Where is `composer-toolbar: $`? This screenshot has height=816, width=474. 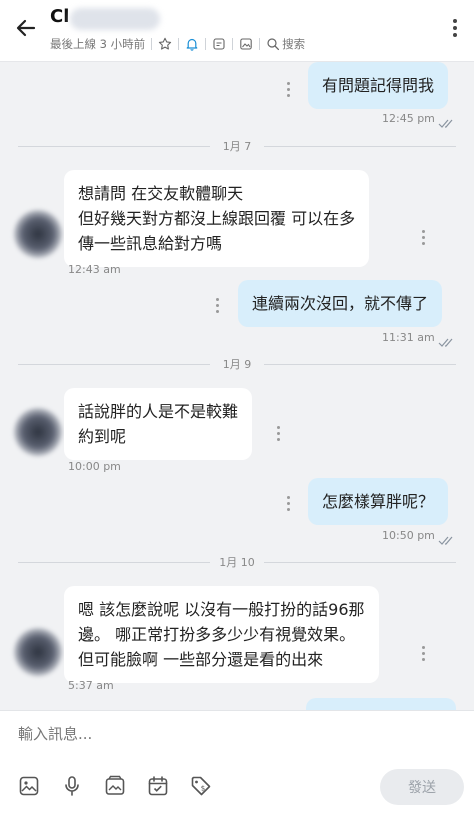
composer-toolbar: $ is located at coordinates (125, 788).